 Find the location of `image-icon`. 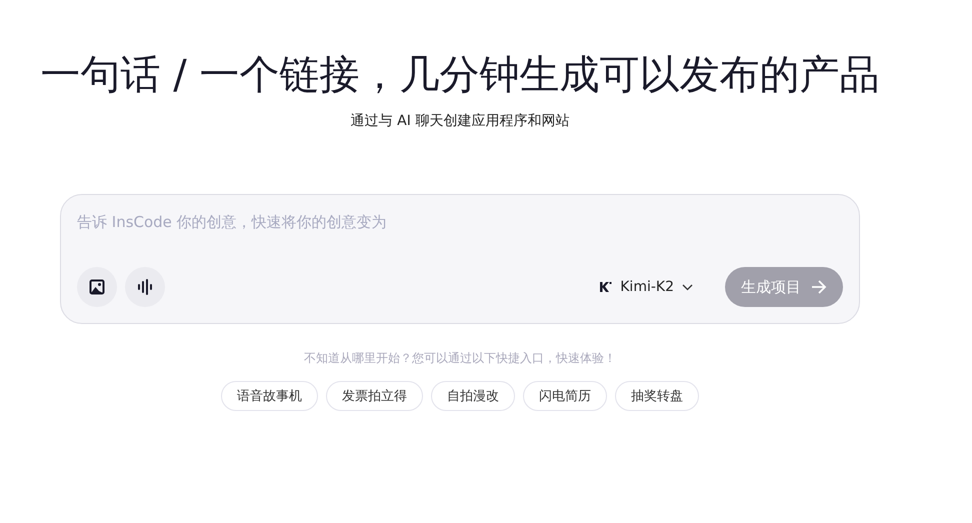

image-icon is located at coordinates (97, 287).